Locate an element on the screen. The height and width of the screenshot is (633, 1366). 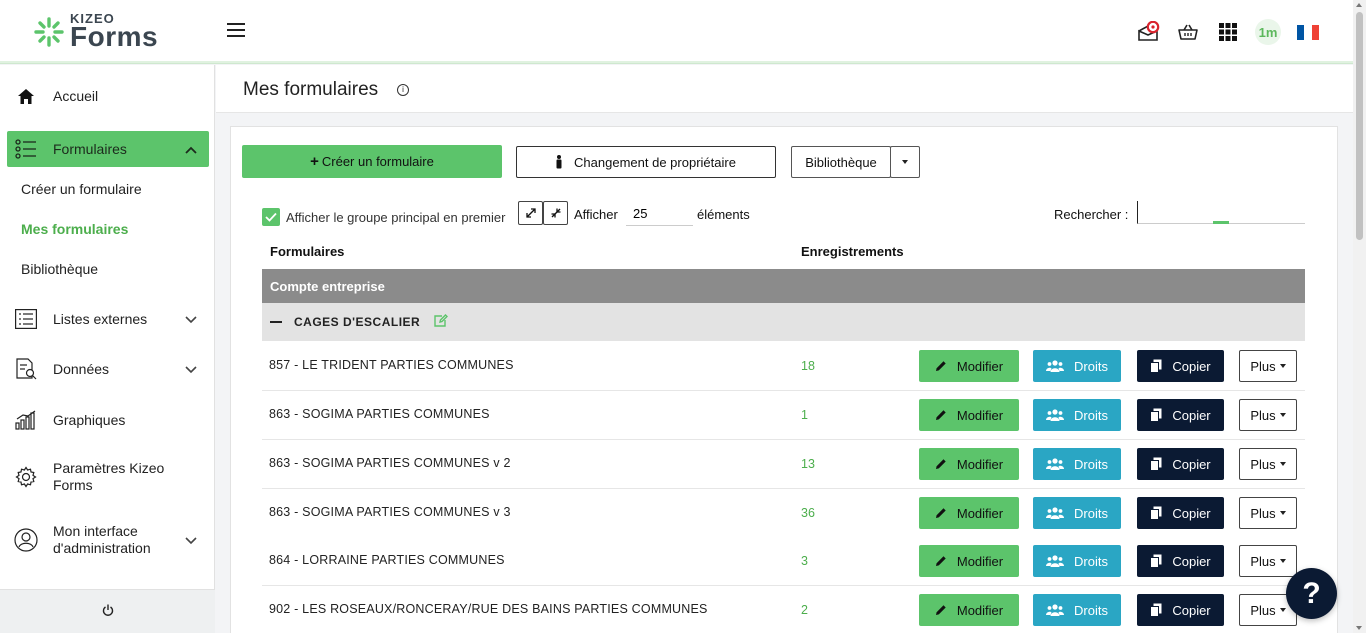
expand-icon is located at coordinates (530, 213).